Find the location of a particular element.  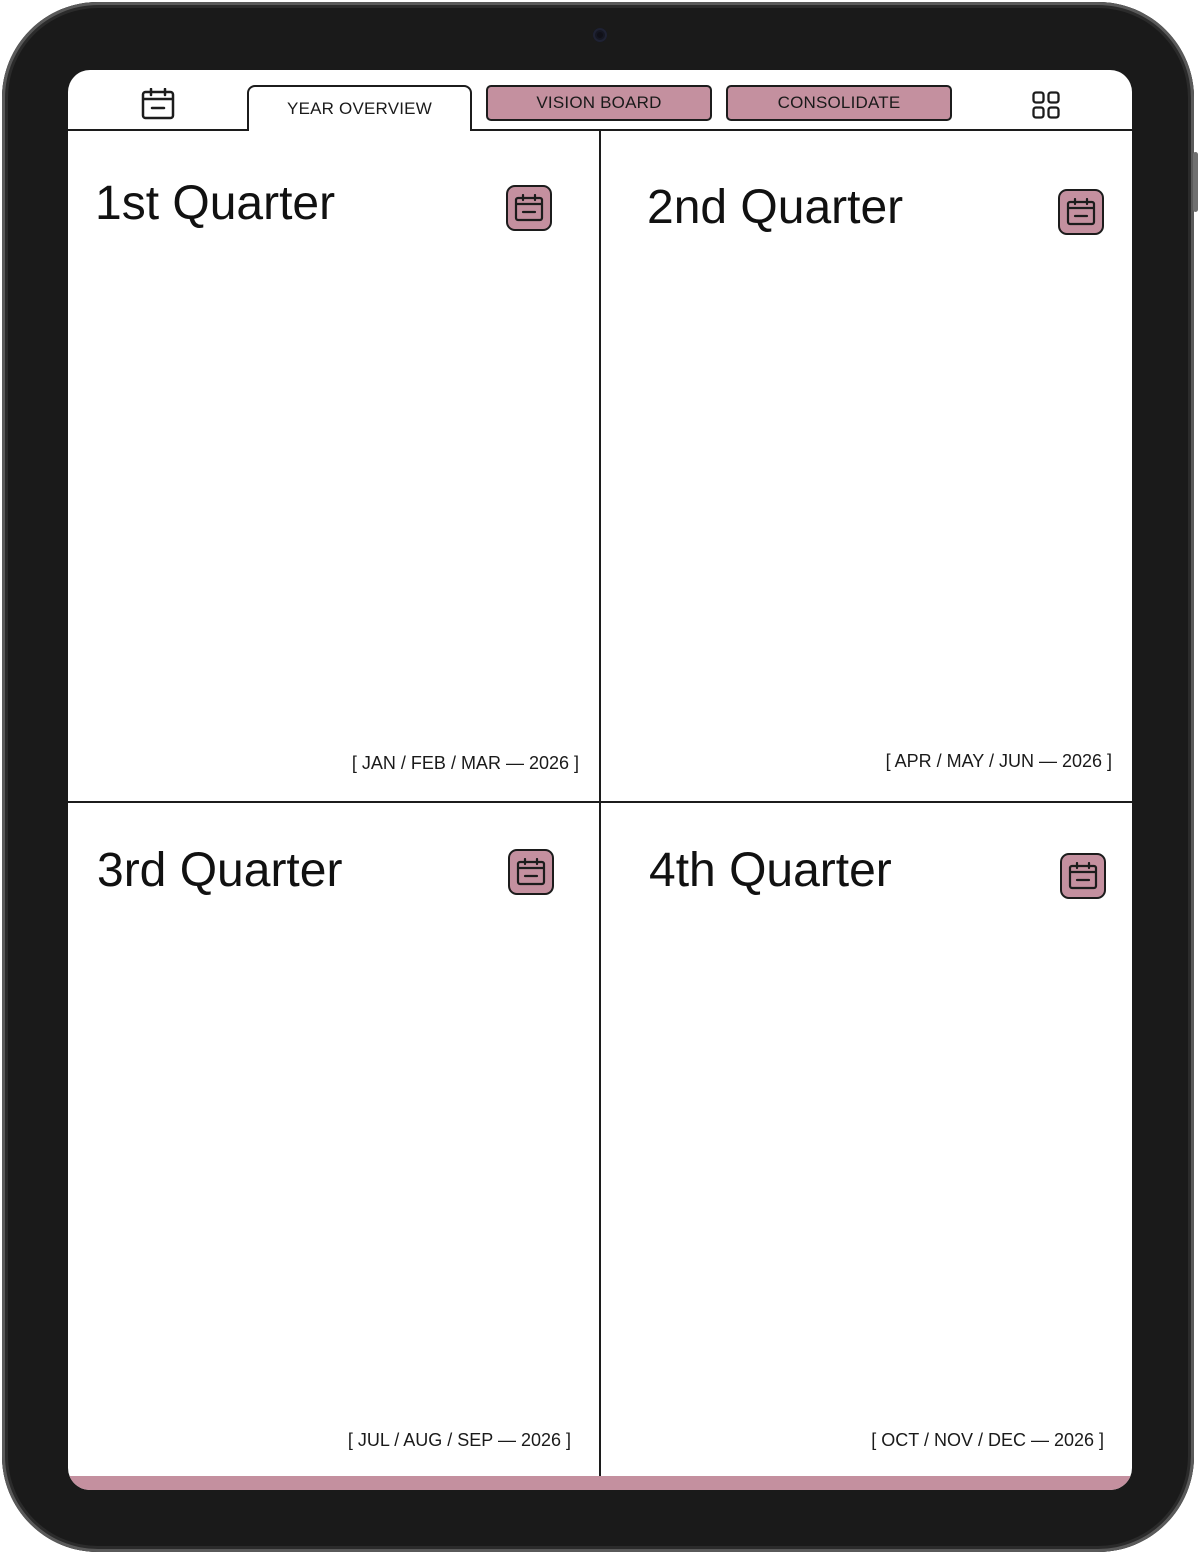

top-navigation-bar: YEAR OVERVIEW VISION BOARD CONSOLIDATE is located at coordinates (600, 100).